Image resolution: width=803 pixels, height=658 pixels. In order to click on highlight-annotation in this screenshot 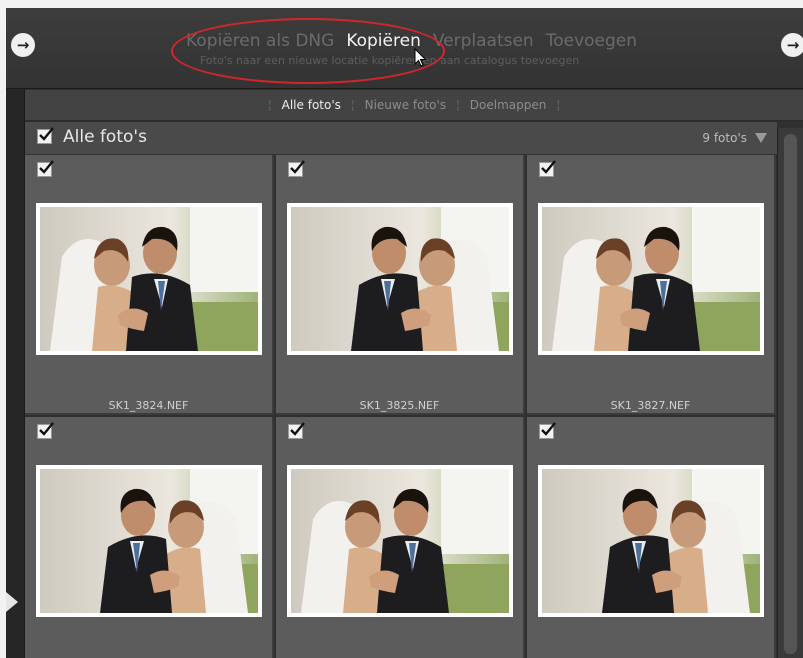, I will do `click(308, 51)`.